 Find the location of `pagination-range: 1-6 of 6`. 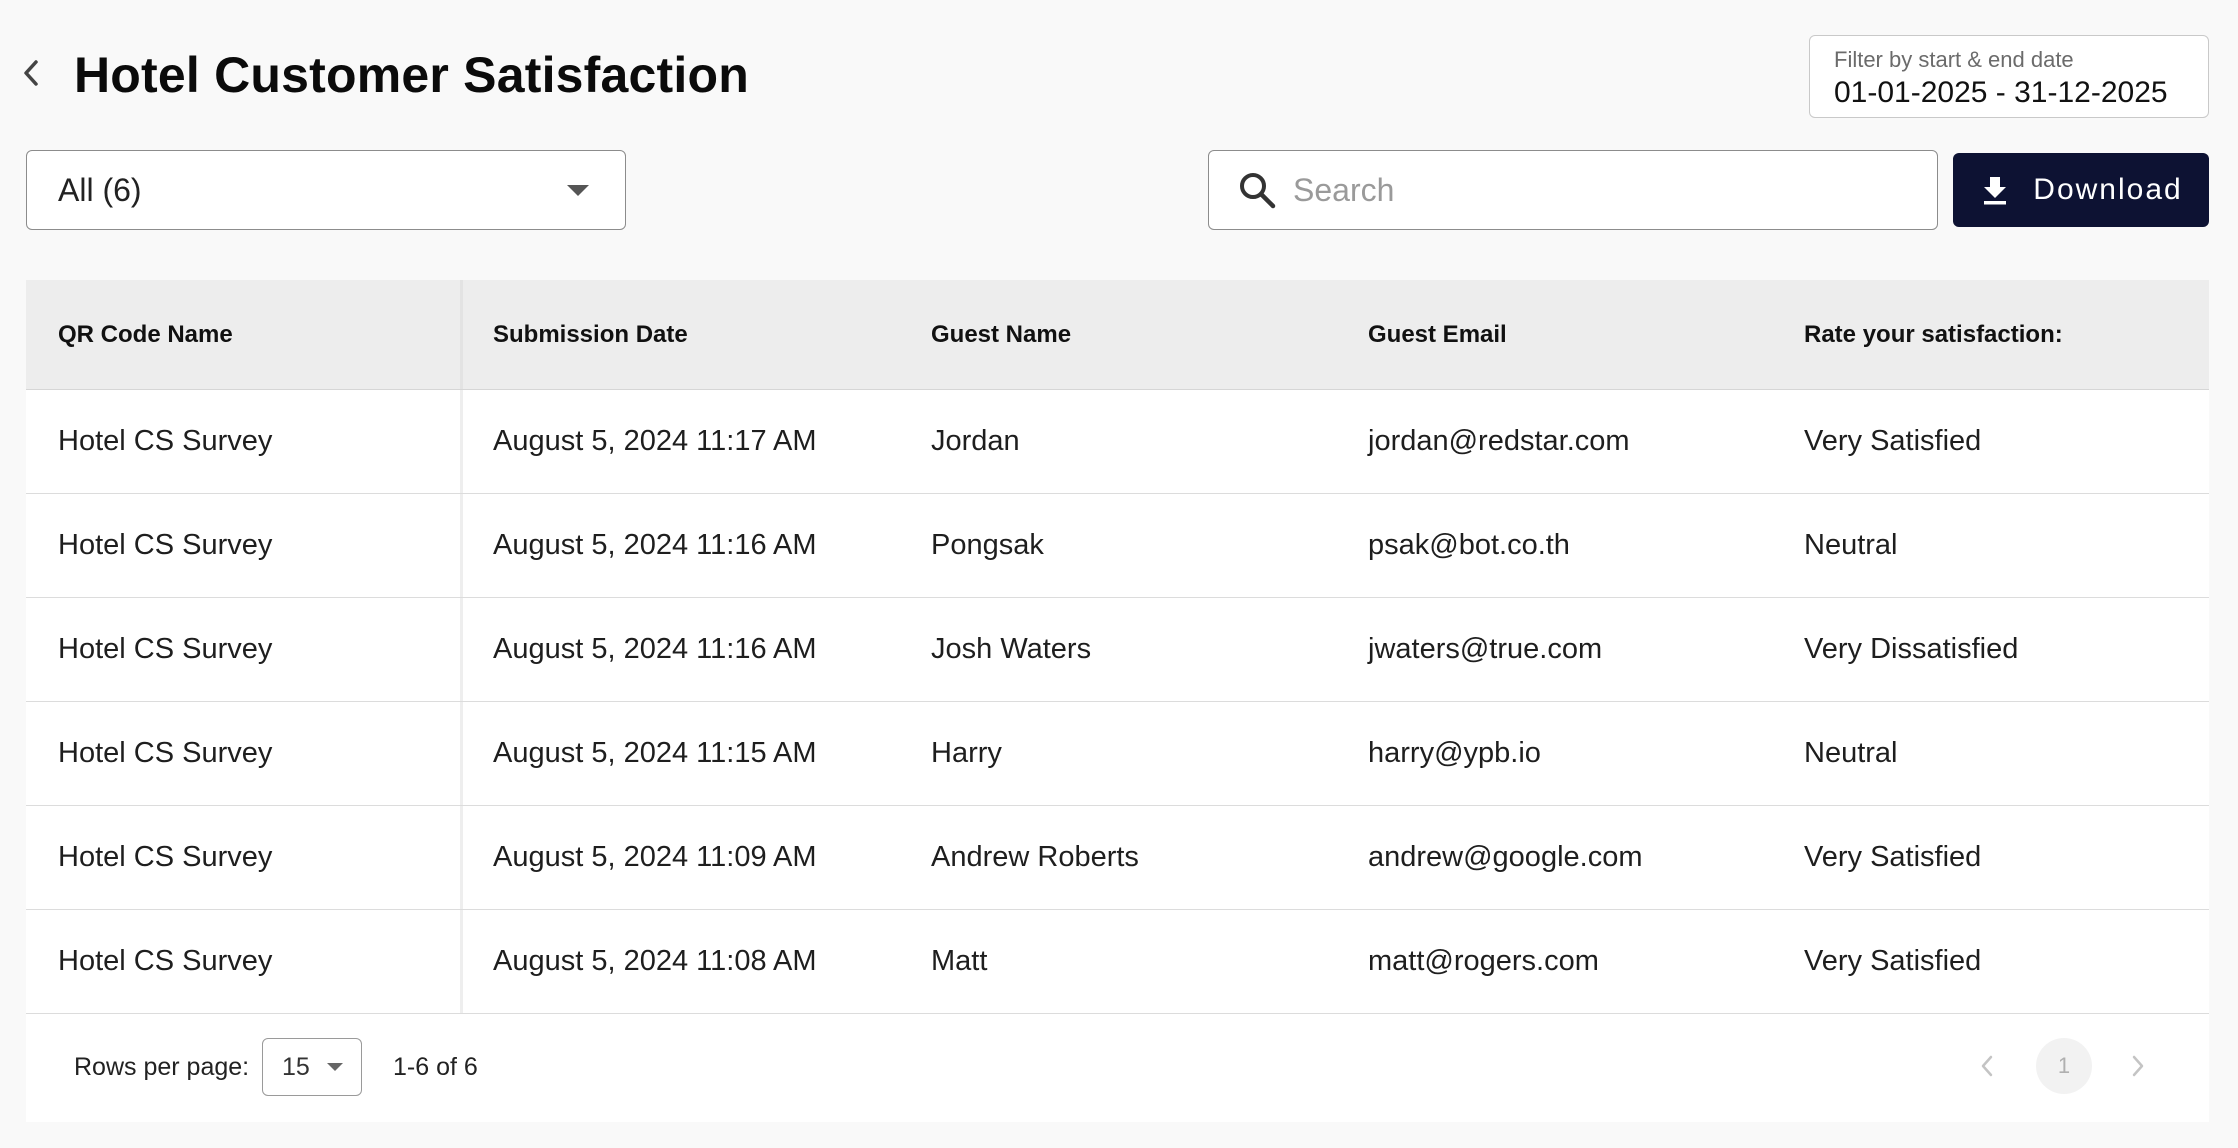

pagination-range: 1-6 of 6 is located at coordinates (435, 1067).